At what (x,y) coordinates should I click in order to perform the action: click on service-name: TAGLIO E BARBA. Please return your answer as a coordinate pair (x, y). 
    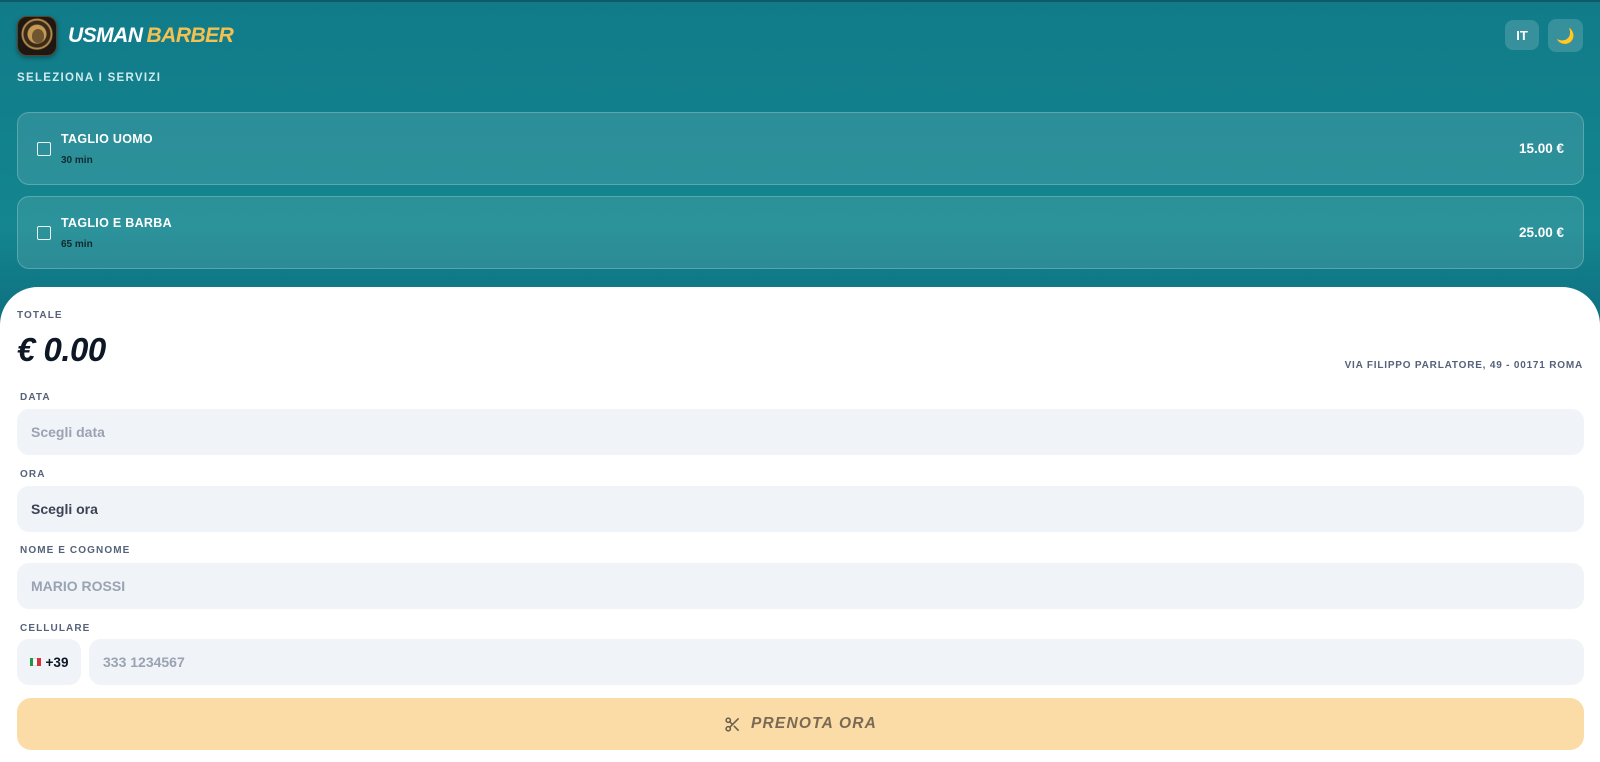
    Looking at the image, I should click on (116, 223).